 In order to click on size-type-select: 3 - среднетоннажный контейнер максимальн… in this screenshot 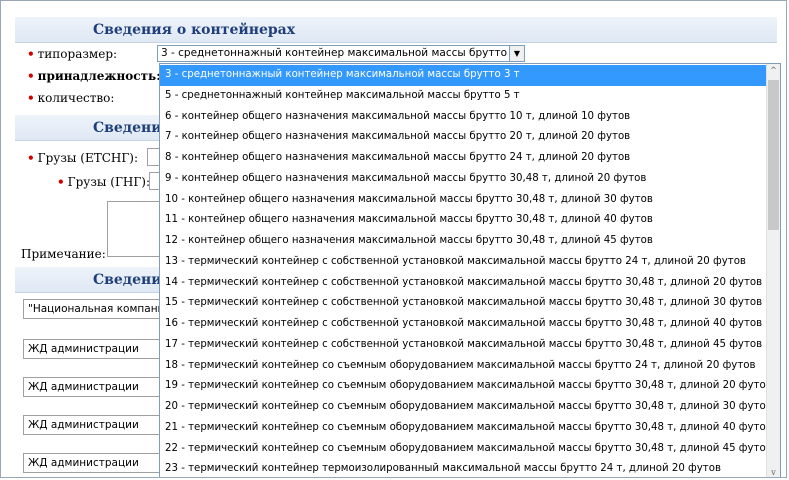, I will do `click(341, 53)`.